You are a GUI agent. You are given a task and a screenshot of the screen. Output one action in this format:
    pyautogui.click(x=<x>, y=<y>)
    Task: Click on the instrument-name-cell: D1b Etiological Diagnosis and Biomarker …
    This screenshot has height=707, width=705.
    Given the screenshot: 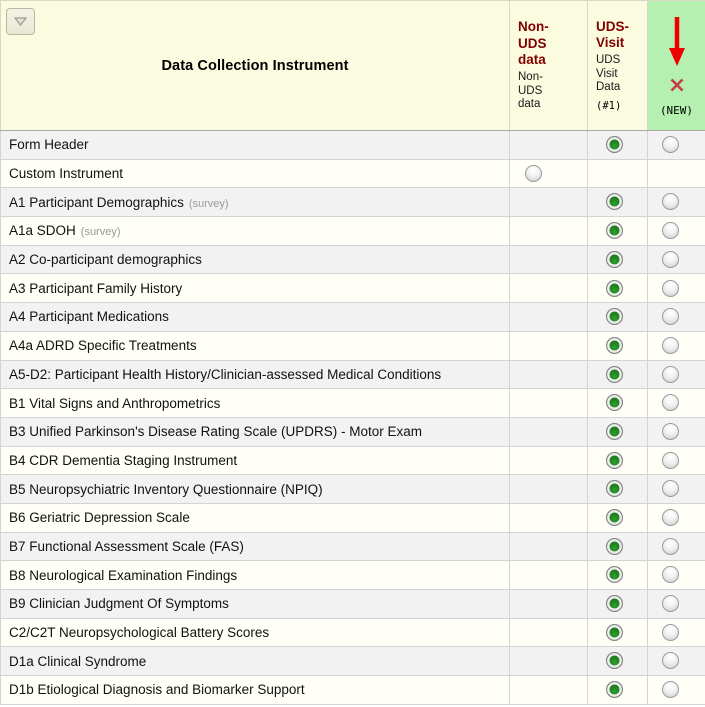 What is the action you would take?
    pyautogui.click(x=255, y=690)
    